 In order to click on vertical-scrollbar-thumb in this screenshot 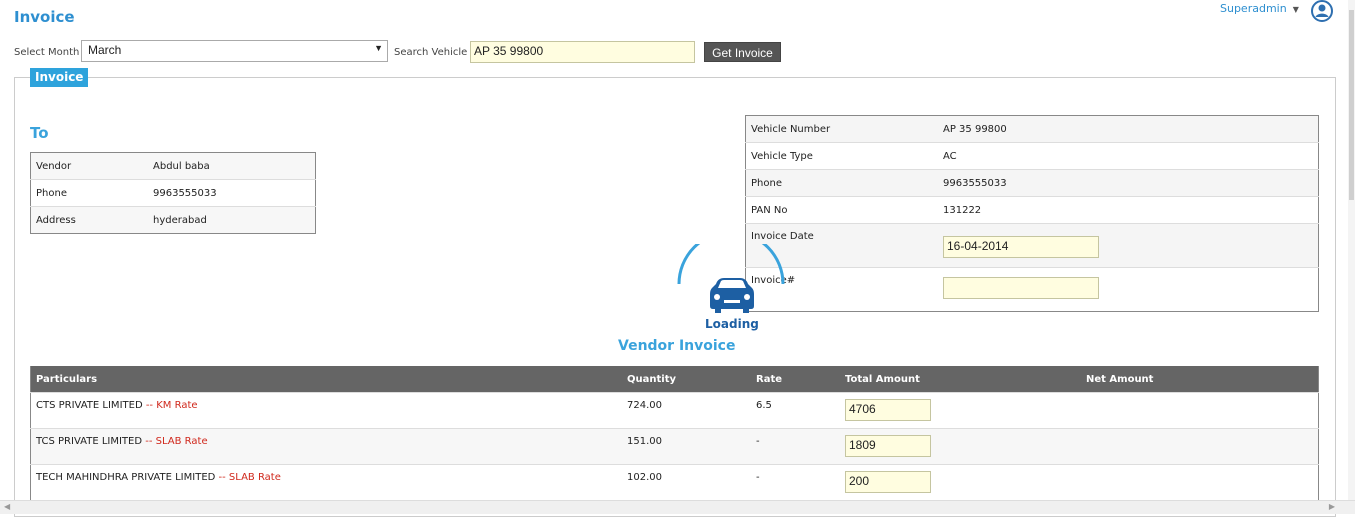, I will do `click(1351, 105)`.